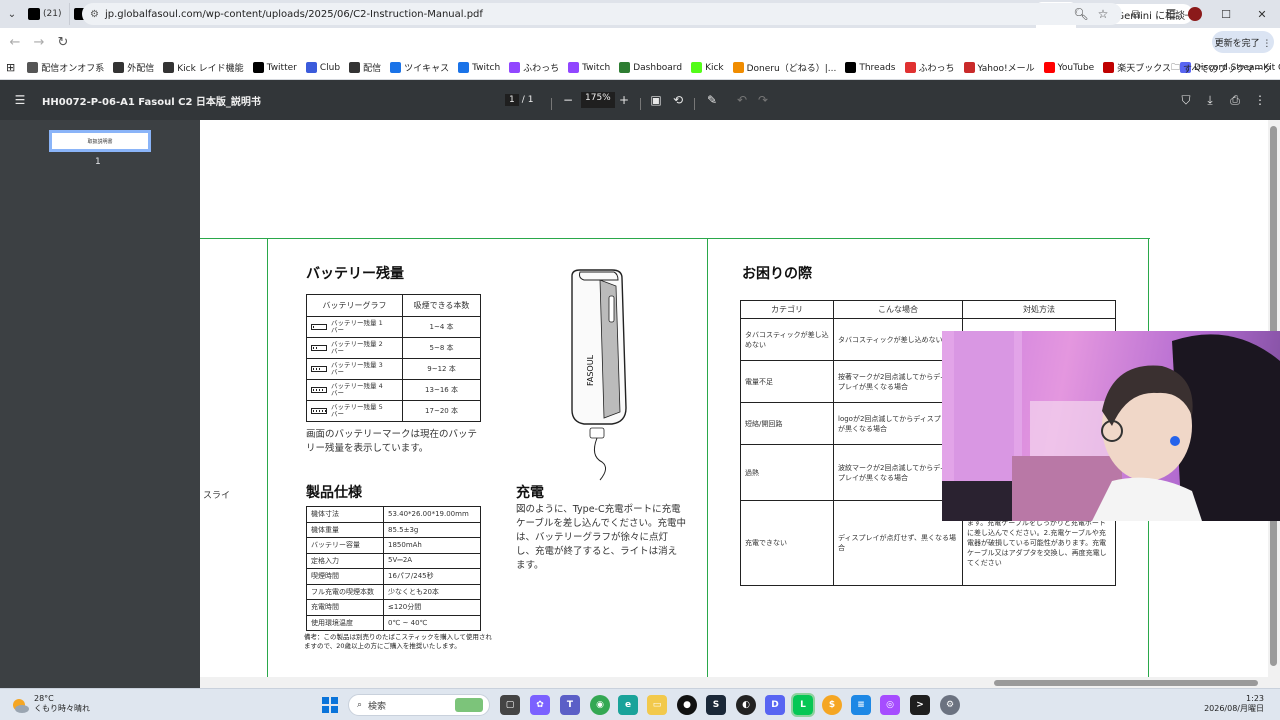 Image resolution: width=1280 pixels, height=720 pixels. What do you see at coordinates (39, 42) in the screenshot?
I see `forward-button: →` at bounding box center [39, 42].